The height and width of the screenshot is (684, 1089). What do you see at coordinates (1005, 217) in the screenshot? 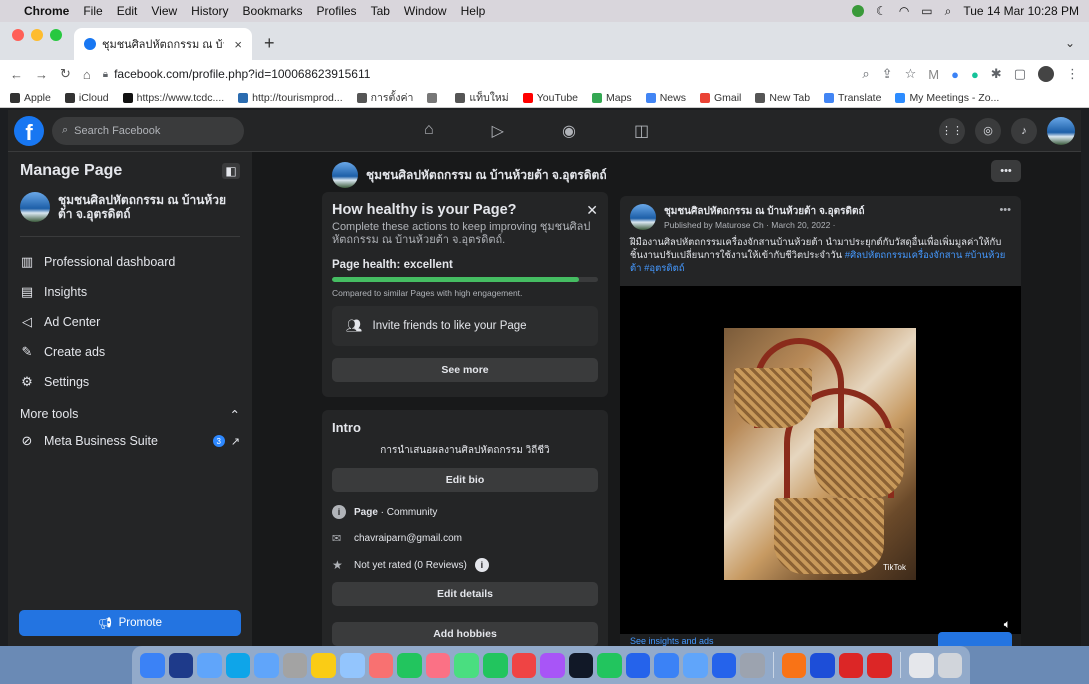
I see `post-more-icon: •••` at bounding box center [1005, 217].